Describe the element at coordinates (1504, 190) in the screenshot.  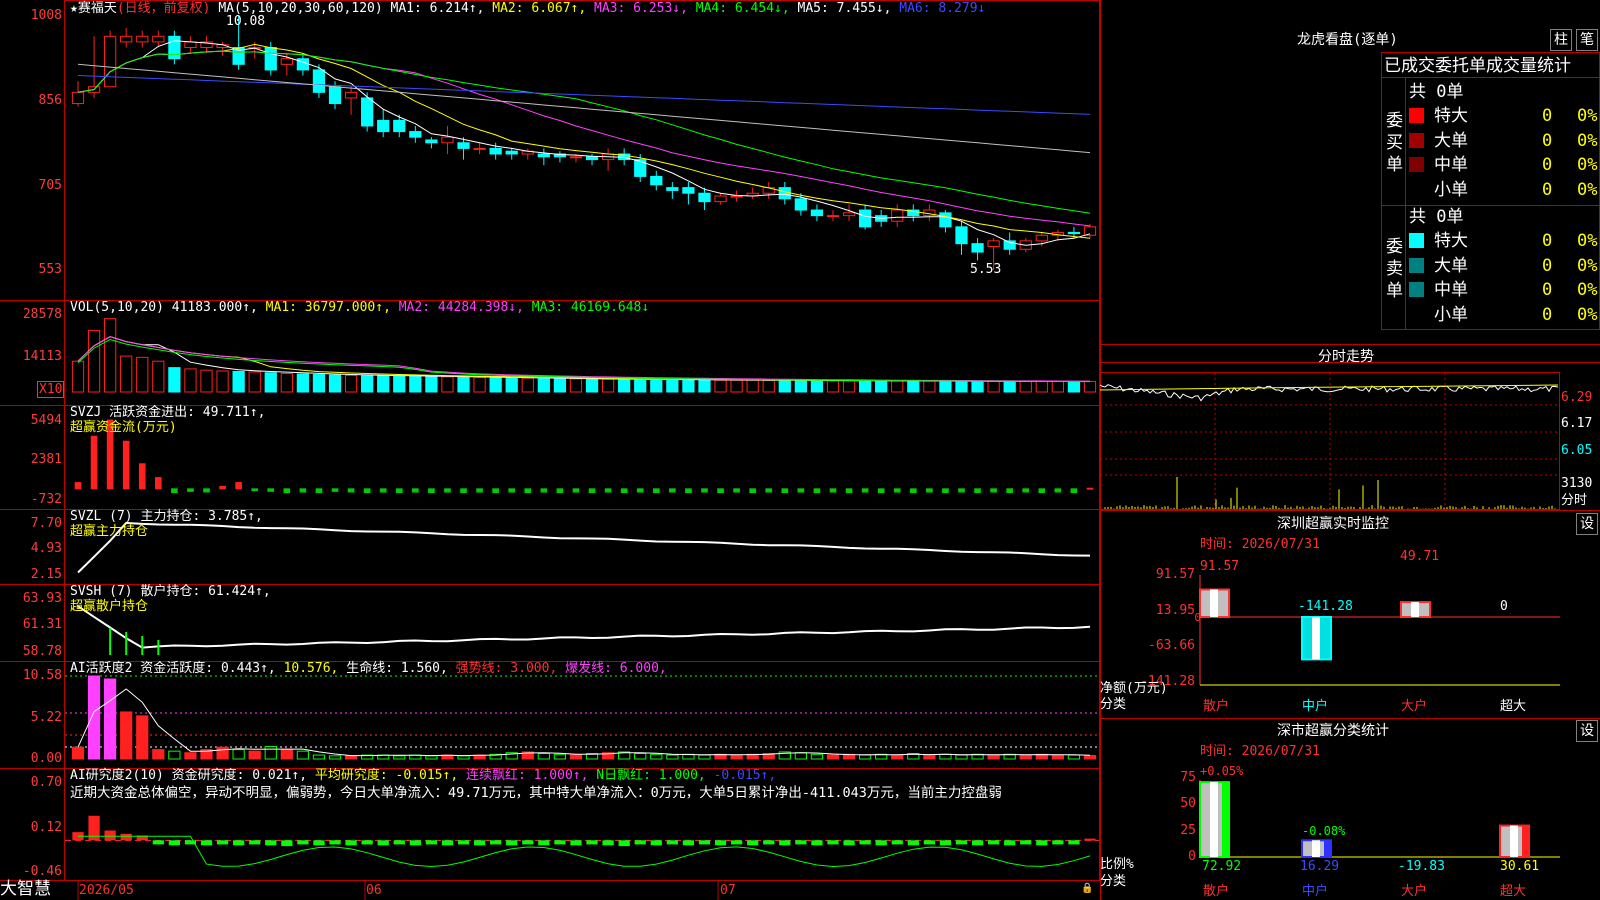
I see `lhb-buy-row: 小单 0 0%` at that location.